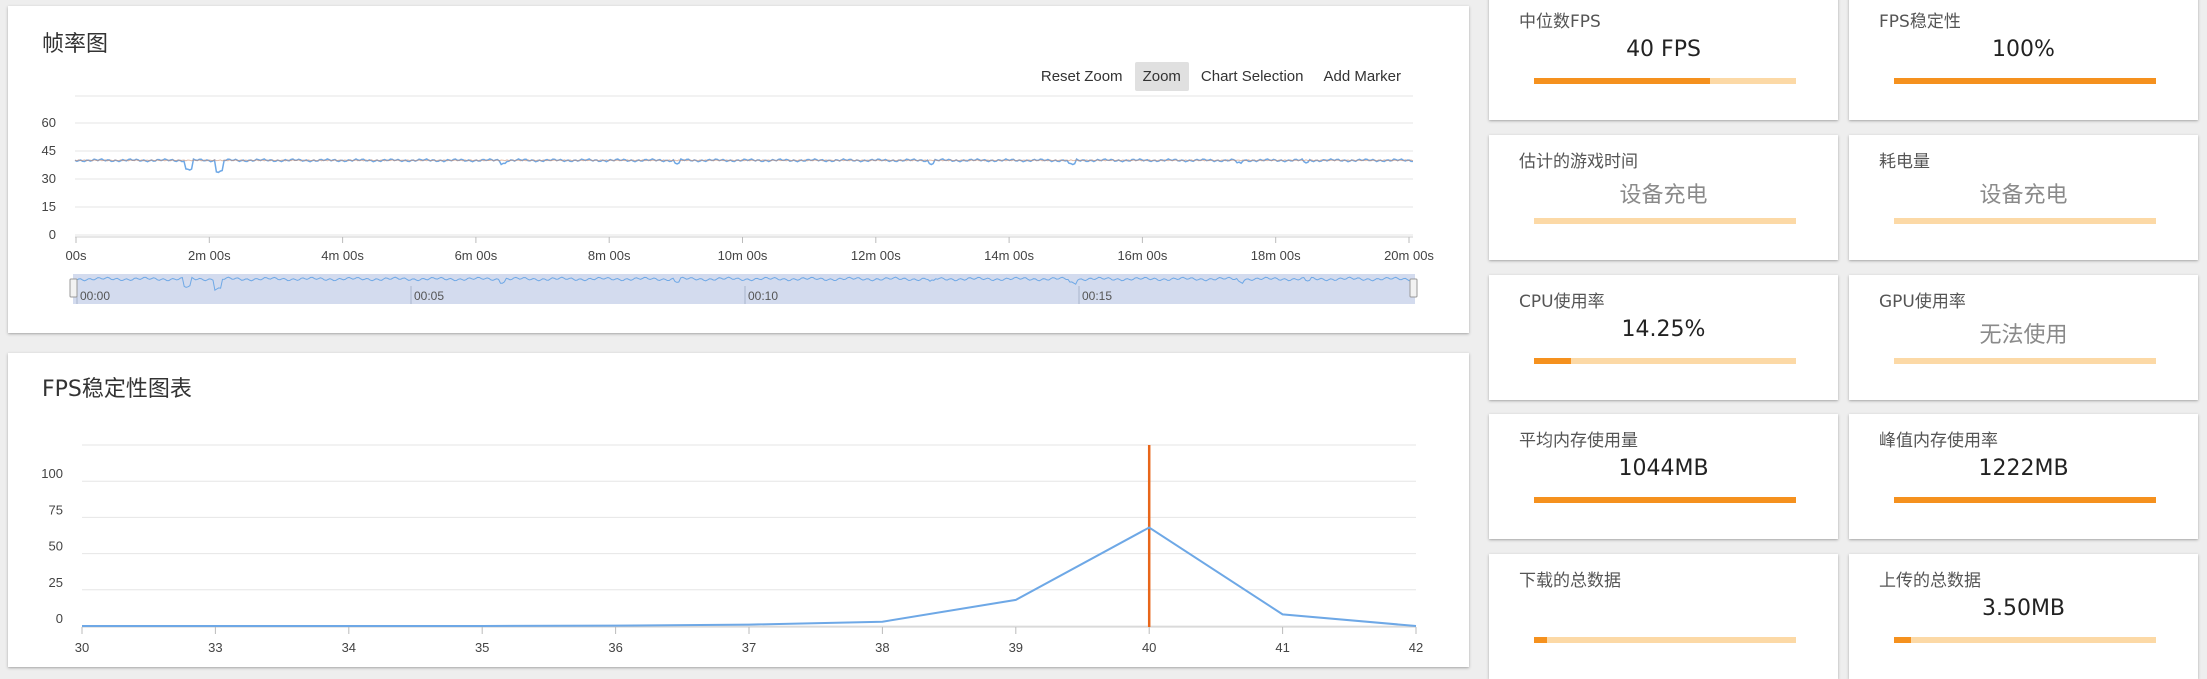 The width and height of the screenshot is (2207, 679). Describe the element at coordinates (1578, 441) in the screenshot. I see `stat-label: 平均内存使用量` at that location.